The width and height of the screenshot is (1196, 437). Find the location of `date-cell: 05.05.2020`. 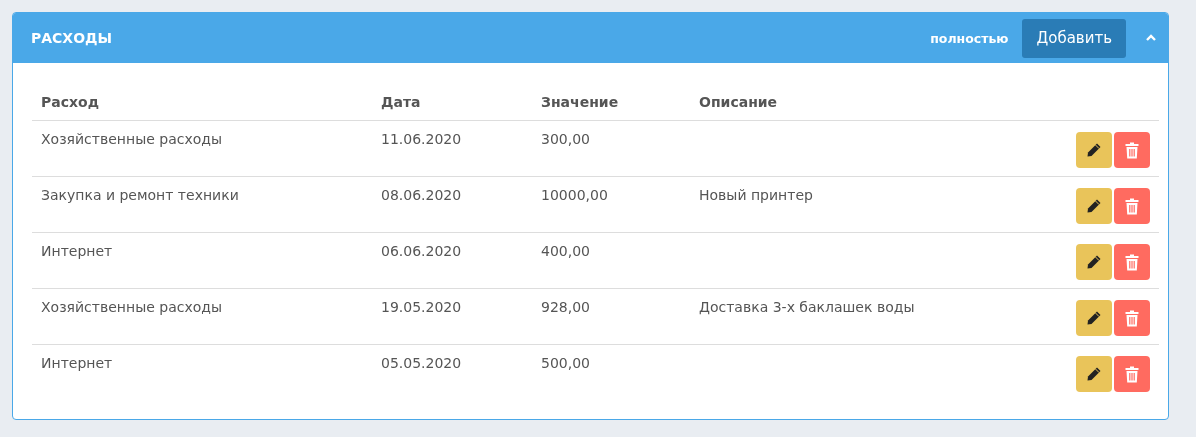

date-cell: 05.05.2020 is located at coordinates (421, 363).